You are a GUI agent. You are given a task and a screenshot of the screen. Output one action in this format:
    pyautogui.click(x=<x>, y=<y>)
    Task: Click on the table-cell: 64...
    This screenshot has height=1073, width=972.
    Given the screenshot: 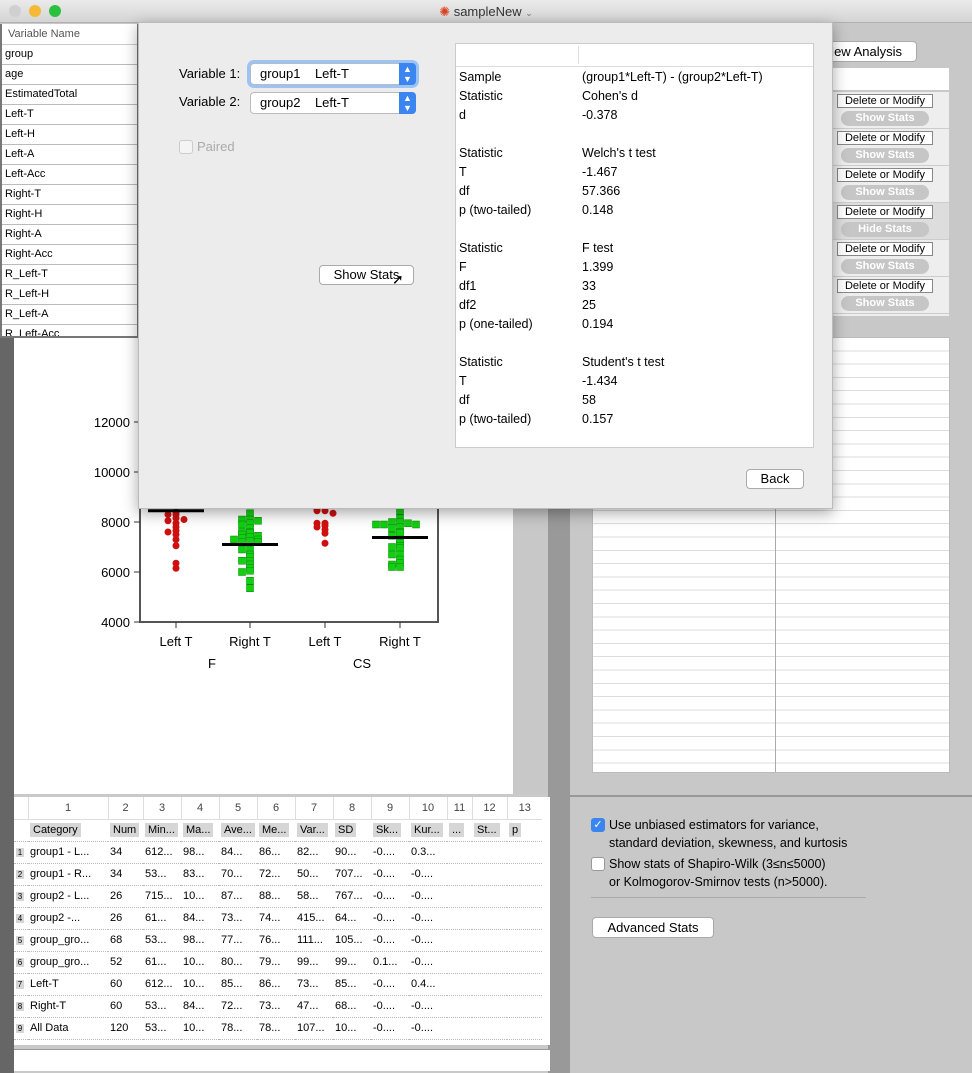 What is the action you would take?
    pyautogui.click(x=352, y=918)
    